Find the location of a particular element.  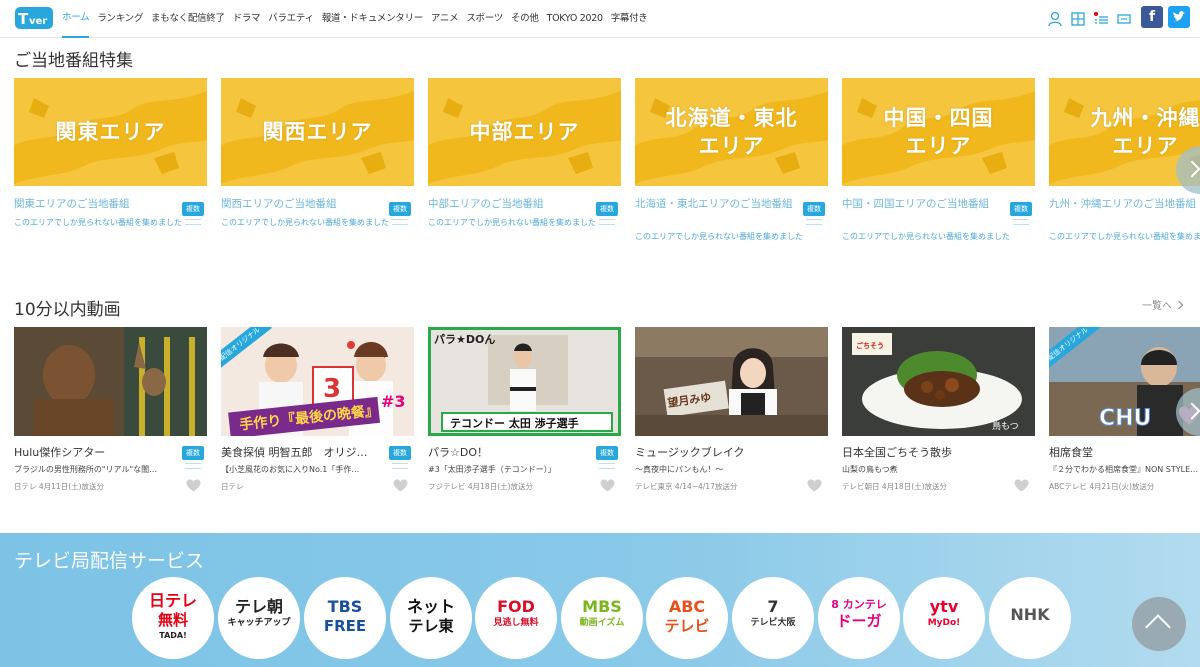

area-label: 中部エリア is located at coordinates (524, 132).